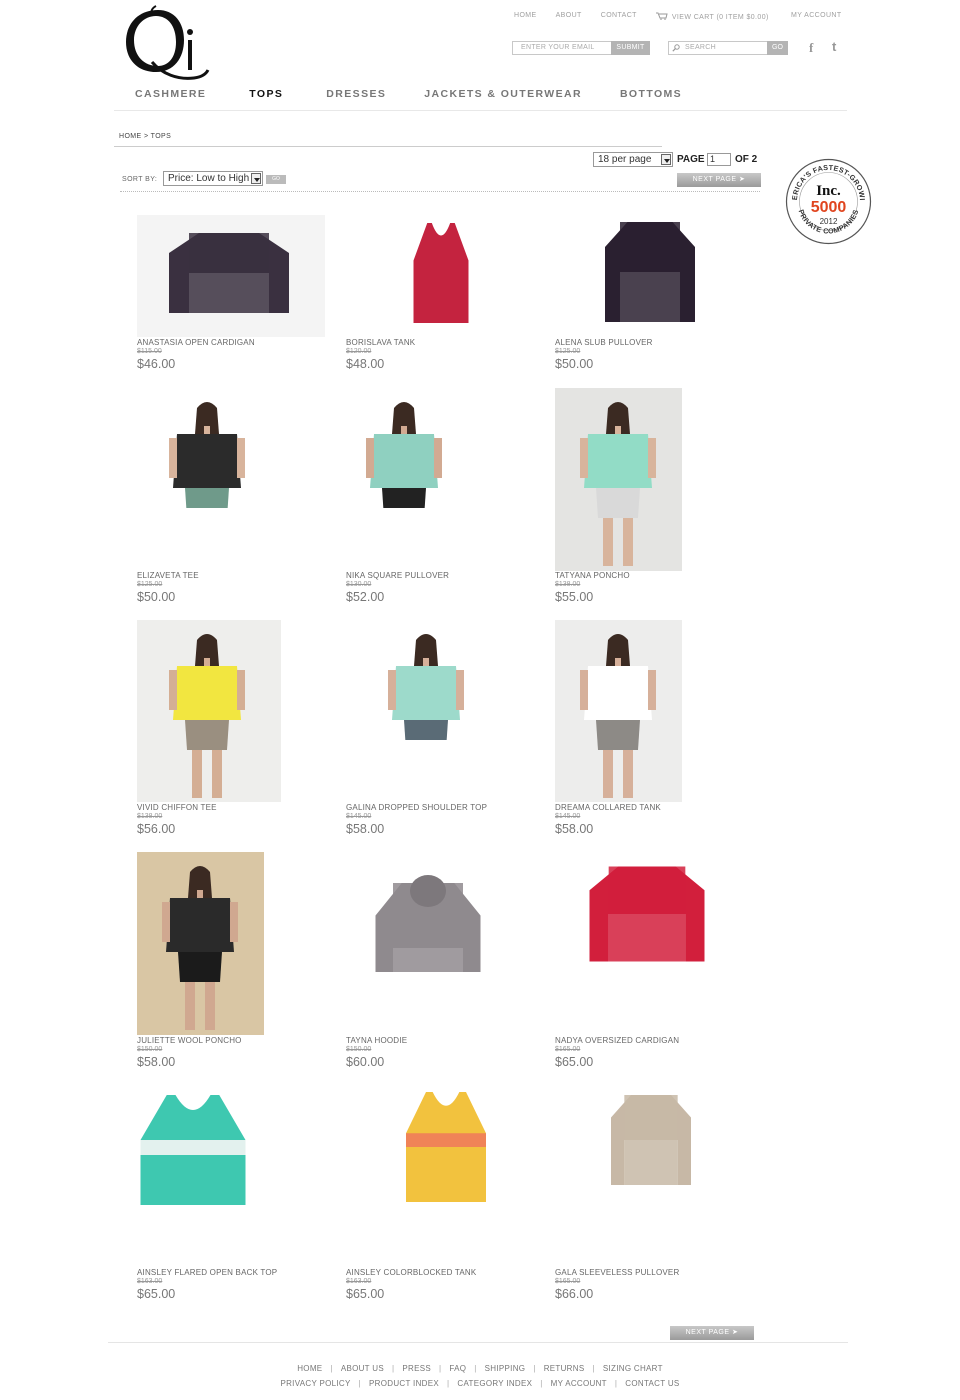  Describe the element at coordinates (633, 1368) in the screenshot. I see `footer-link-sizing-chart: SIZING CHART` at that location.